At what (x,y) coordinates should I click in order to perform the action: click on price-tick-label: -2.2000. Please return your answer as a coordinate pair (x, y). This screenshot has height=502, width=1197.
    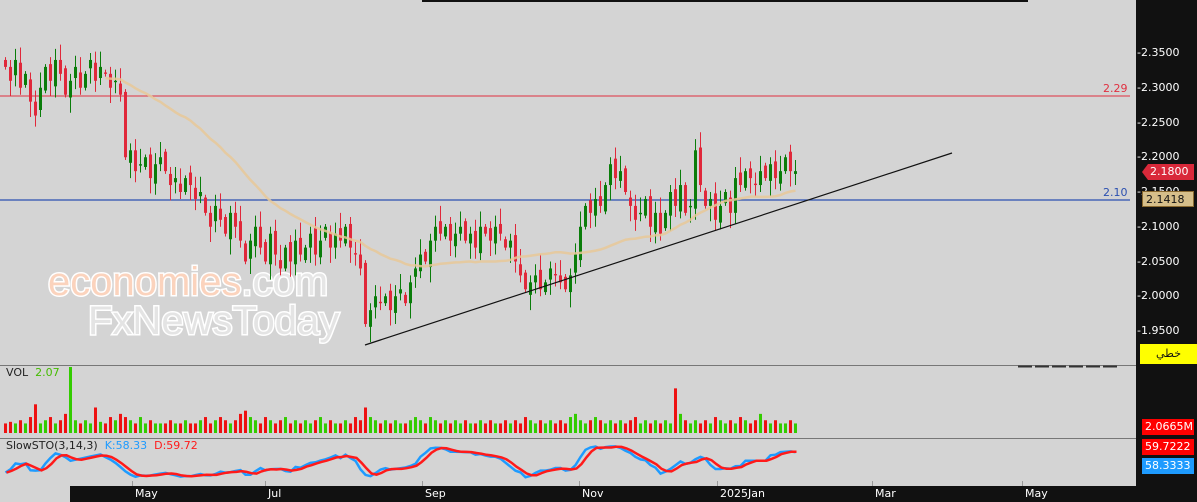
    Looking at the image, I should click on (1158, 157).